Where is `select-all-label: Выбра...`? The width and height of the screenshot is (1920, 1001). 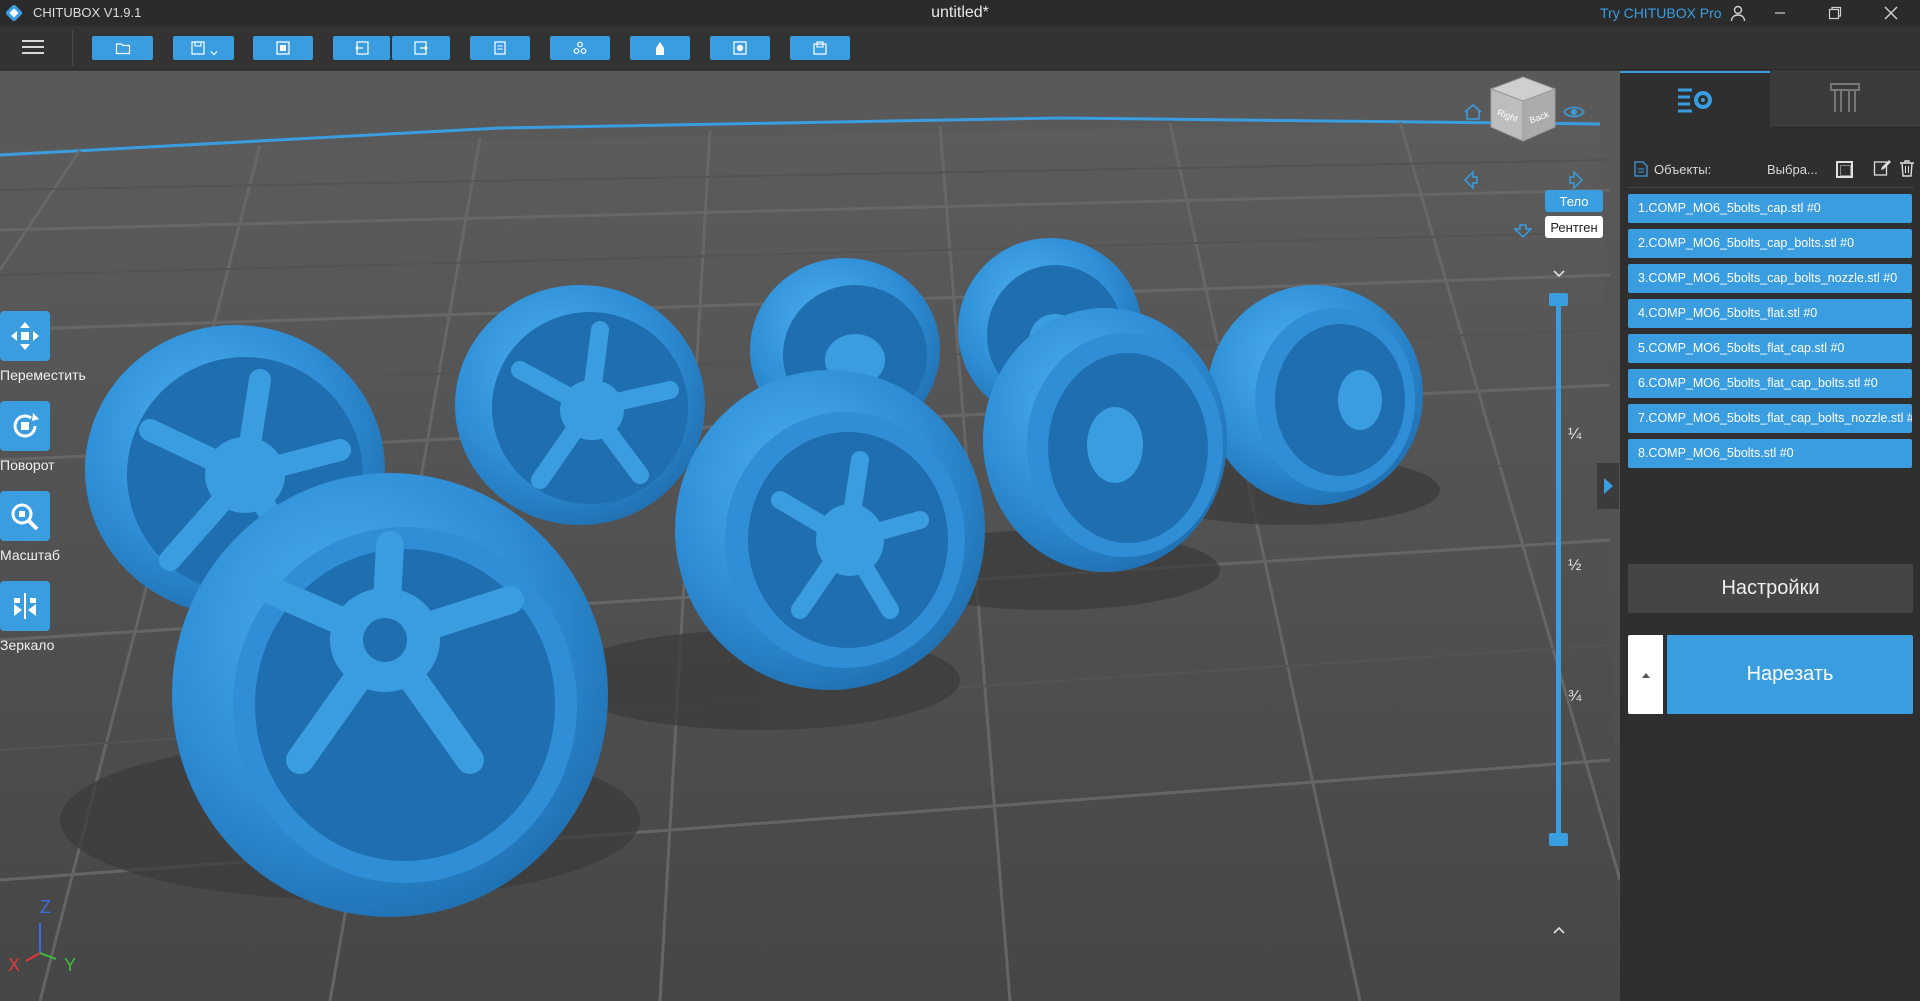 select-all-label: Выбра... is located at coordinates (1792, 169).